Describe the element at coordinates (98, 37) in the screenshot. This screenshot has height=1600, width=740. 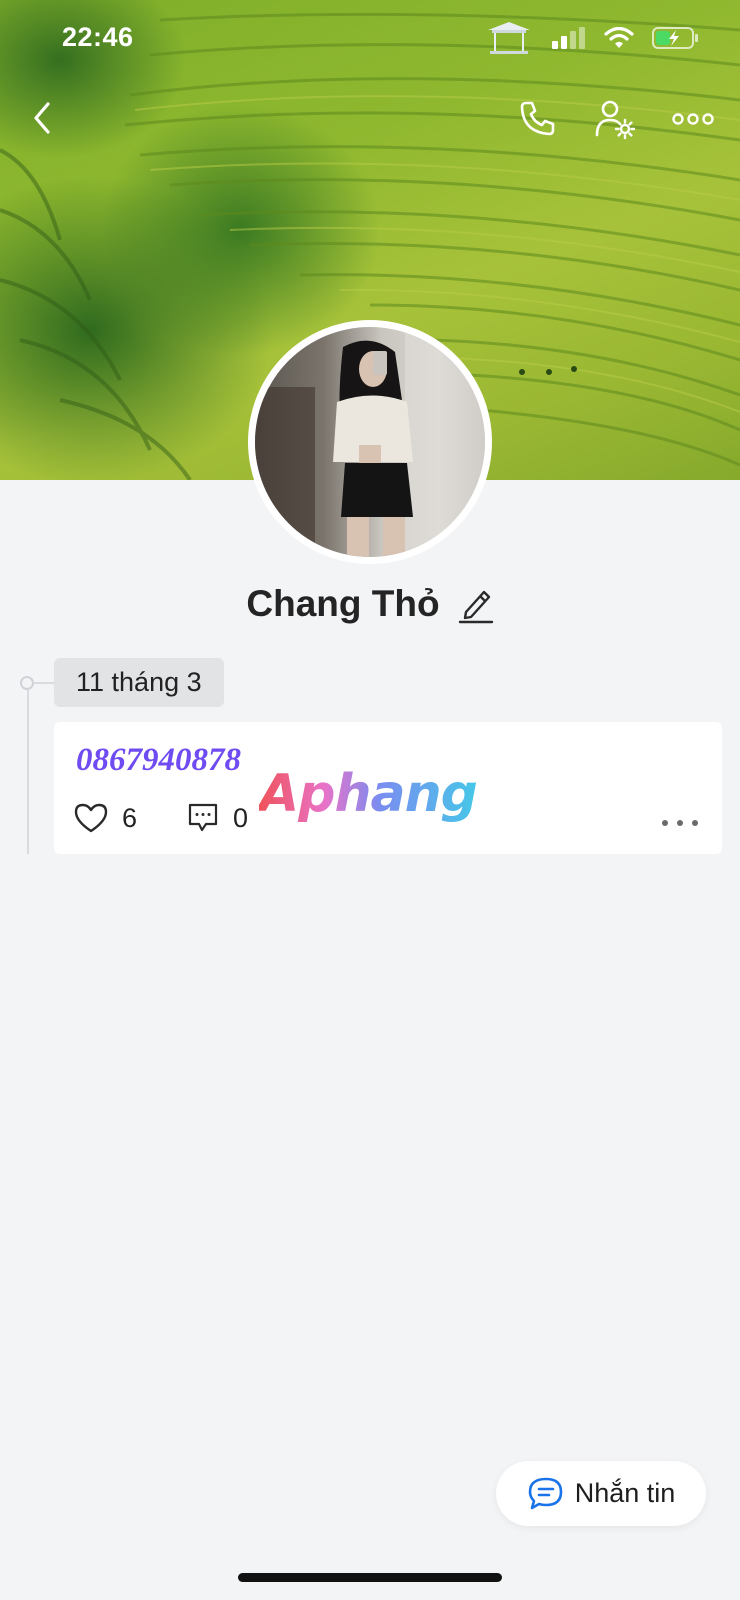
I see `status-time: 22:46` at that location.